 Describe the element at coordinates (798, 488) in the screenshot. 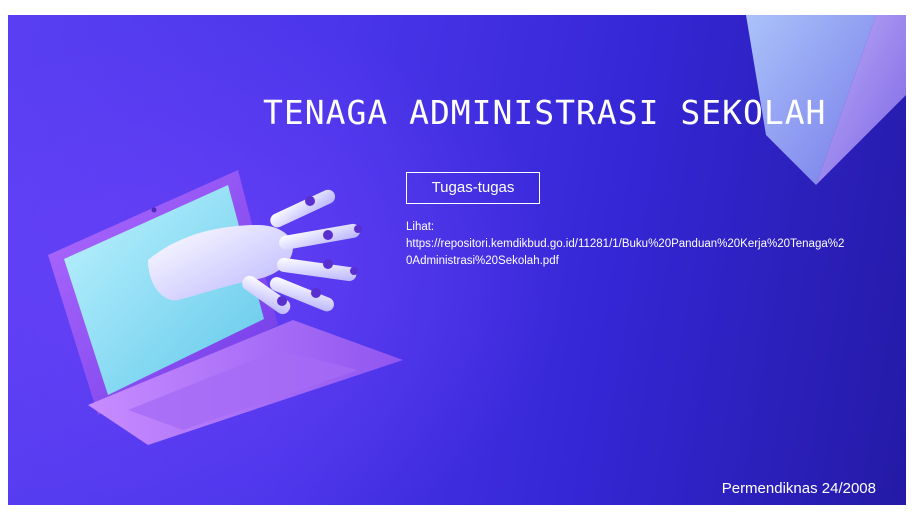

I see `regulation-footer: Permendiknas 24/2008` at that location.